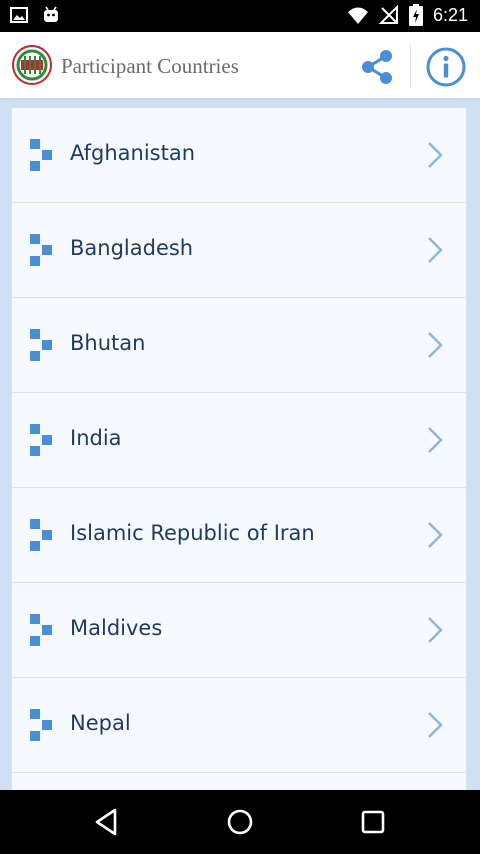 The height and width of the screenshot is (854, 480). I want to click on country-name: Bangladesh, so click(132, 248).